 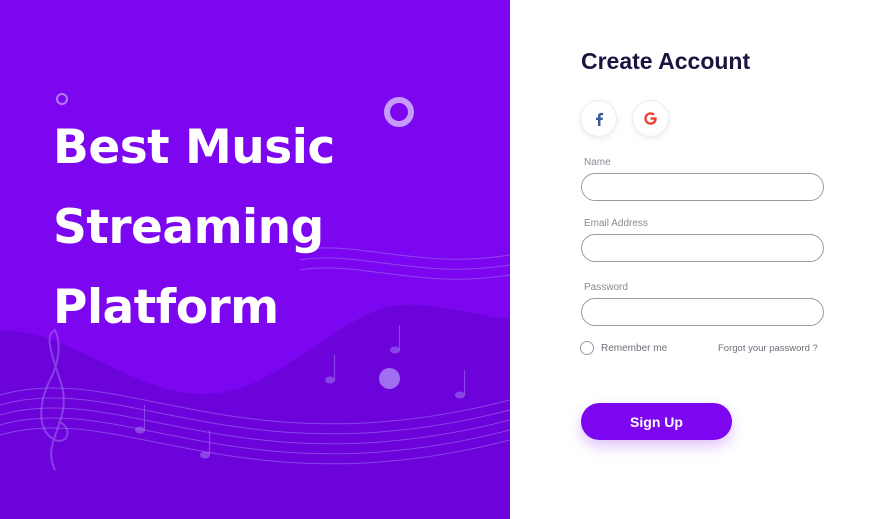 I want to click on google-login-button, so click(x=650, y=118).